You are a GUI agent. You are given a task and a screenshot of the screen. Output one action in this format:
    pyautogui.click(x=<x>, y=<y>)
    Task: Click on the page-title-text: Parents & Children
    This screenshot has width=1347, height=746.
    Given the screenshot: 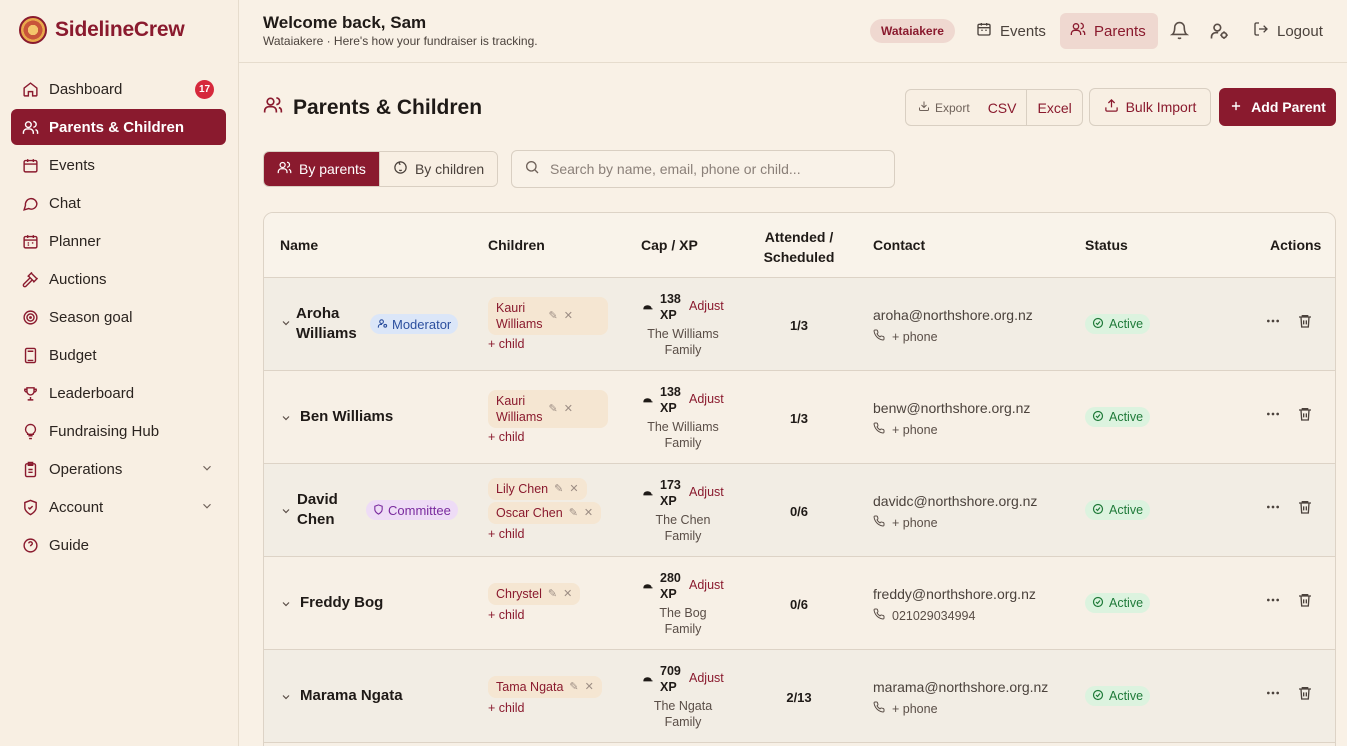 What is the action you would take?
    pyautogui.click(x=388, y=107)
    